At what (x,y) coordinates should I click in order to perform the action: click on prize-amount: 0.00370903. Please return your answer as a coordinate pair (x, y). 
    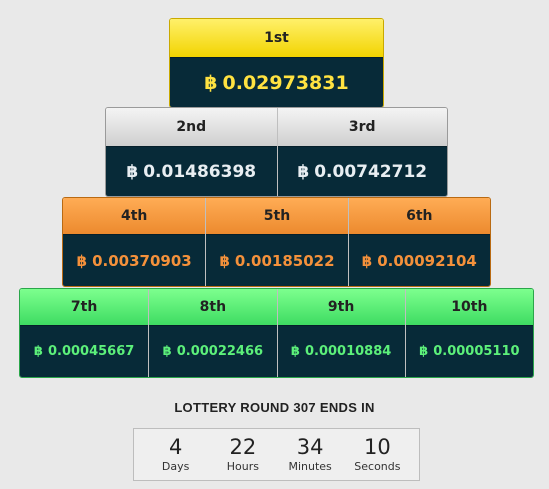
    Looking at the image, I should click on (142, 260).